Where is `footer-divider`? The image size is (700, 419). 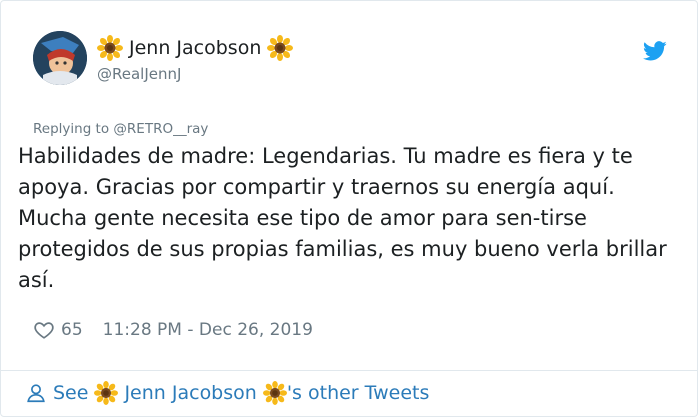
footer-divider is located at coordinates (349, 370).